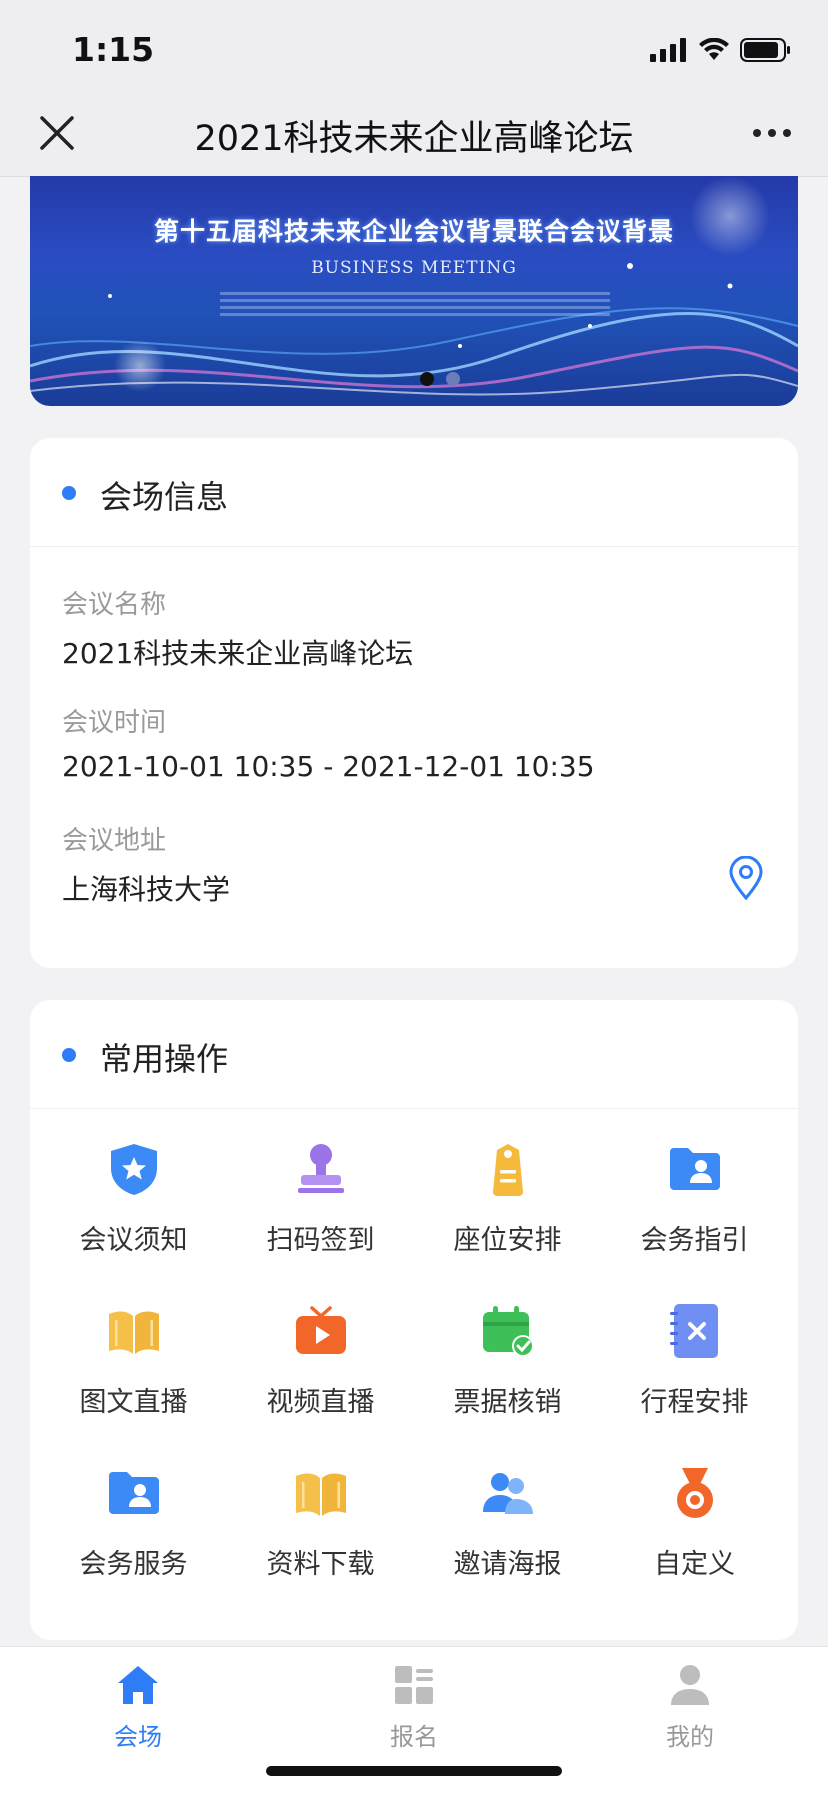  Describe the element at coordinates (238, 653) in the screenshot. I see `meeting-name-value: 2021科技未来企业高峰论坛` at that location.